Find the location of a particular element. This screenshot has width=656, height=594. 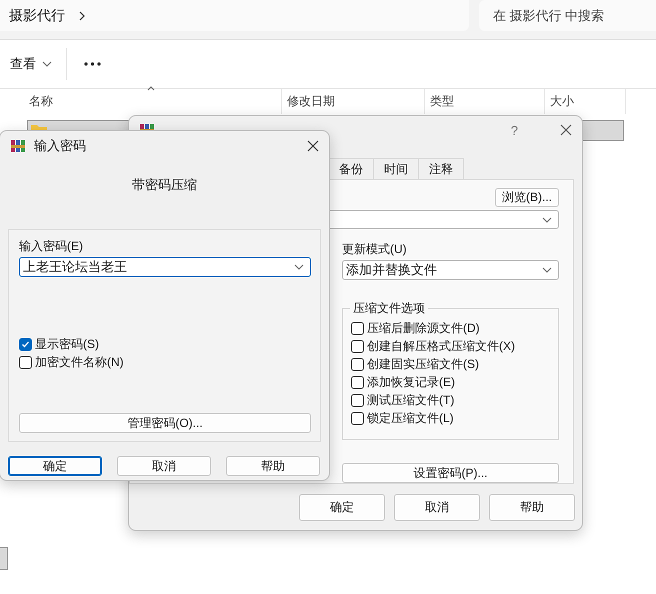

sort-up-icon is located at coordinates (151, 88).